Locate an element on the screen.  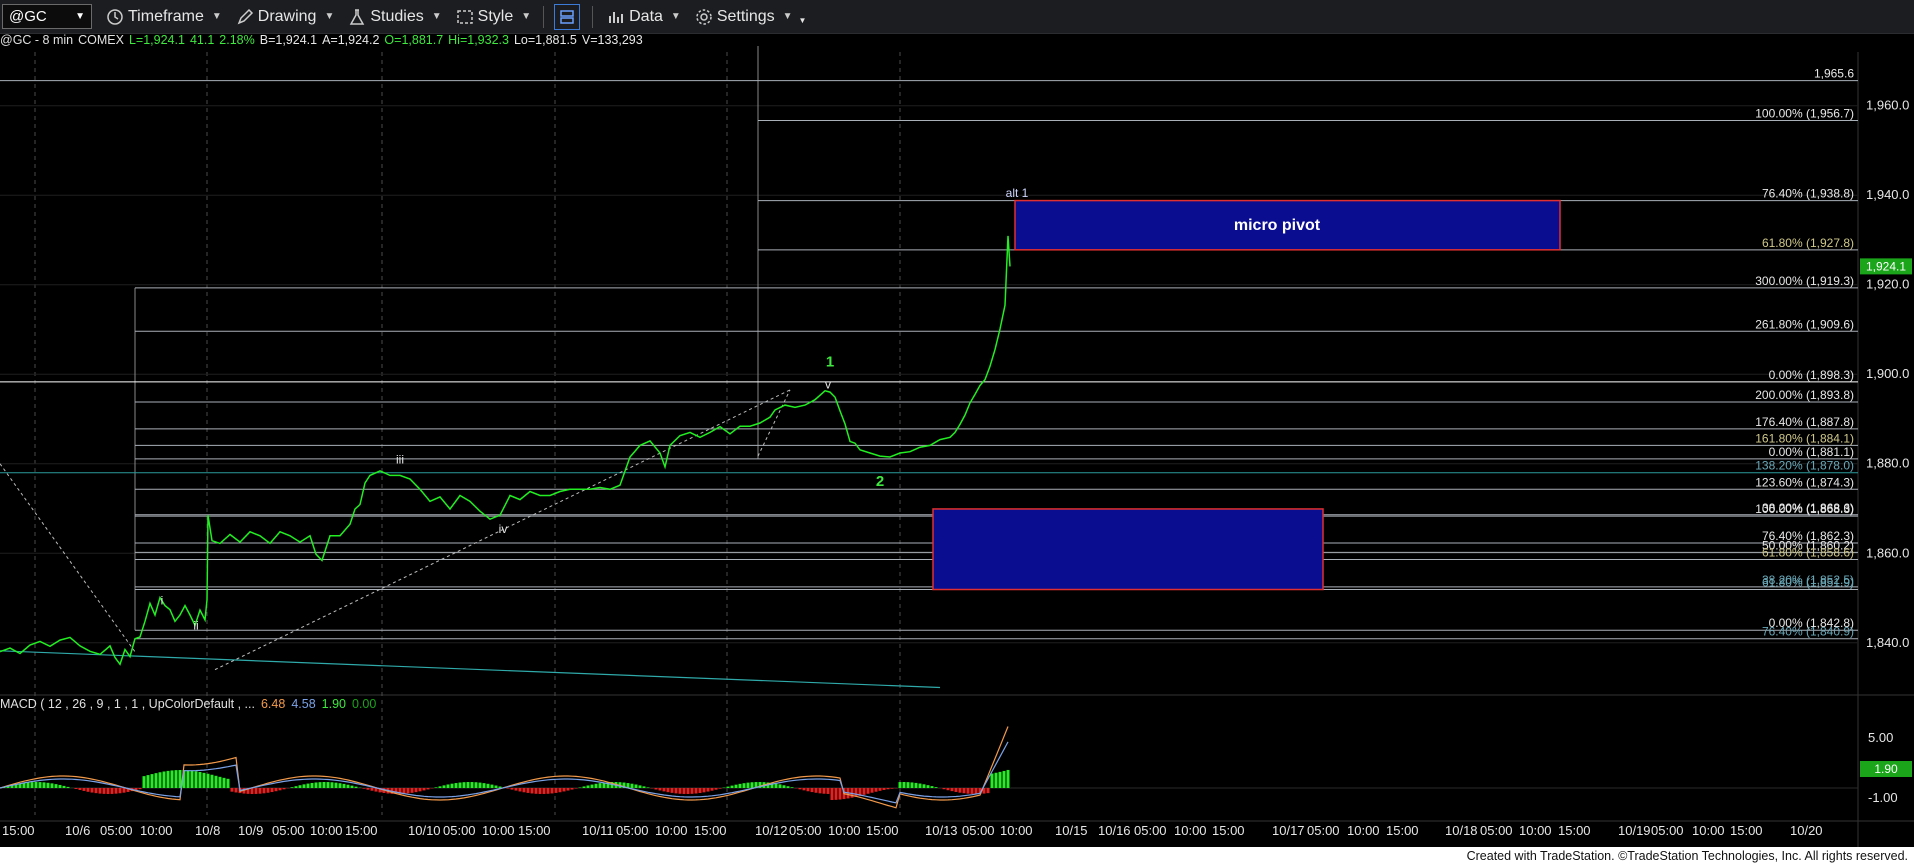
price-tick-label: 1,900.0 is located at coordinates (1887, 373).